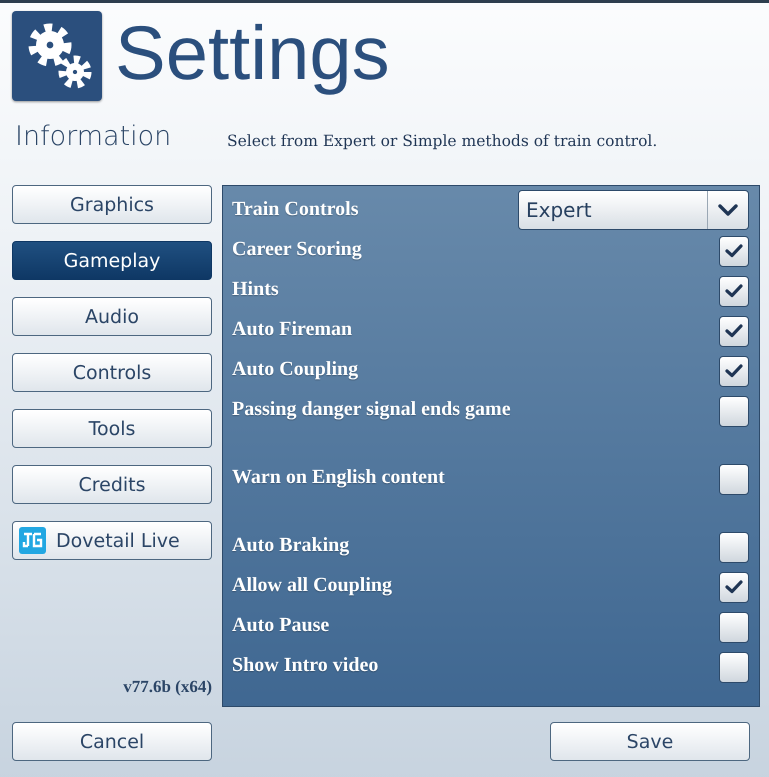 Image resolution: width=769 pixels, height=777 pixels. I want to click on option-label: Show Intro video, so click(305, 665).